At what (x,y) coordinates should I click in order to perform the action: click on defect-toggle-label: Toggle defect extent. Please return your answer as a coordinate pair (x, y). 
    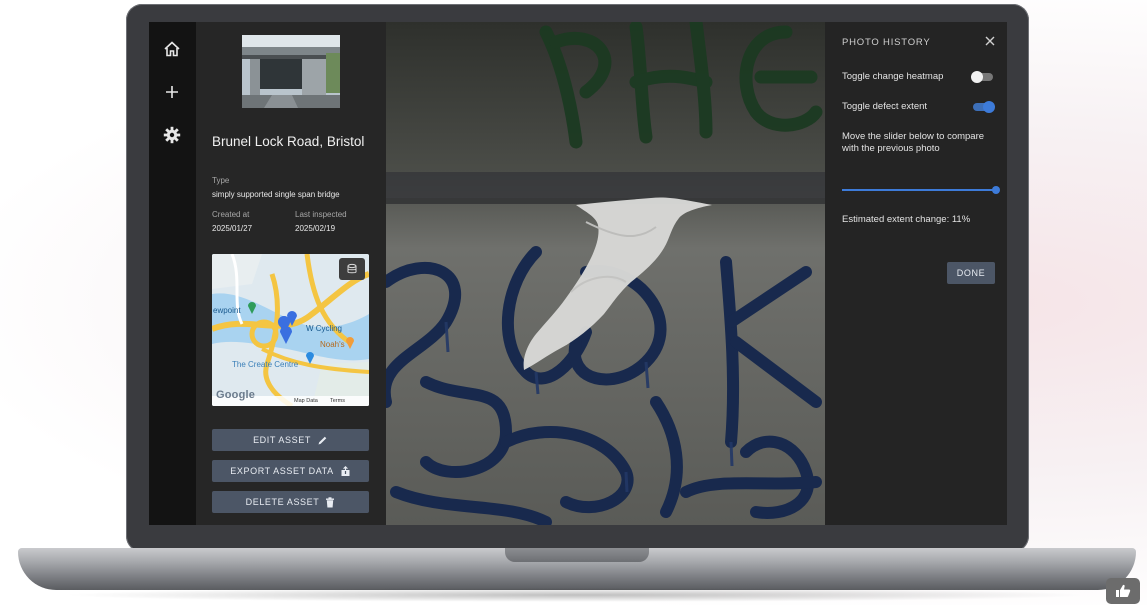
    Looking at the image, I should click on (885, 106).